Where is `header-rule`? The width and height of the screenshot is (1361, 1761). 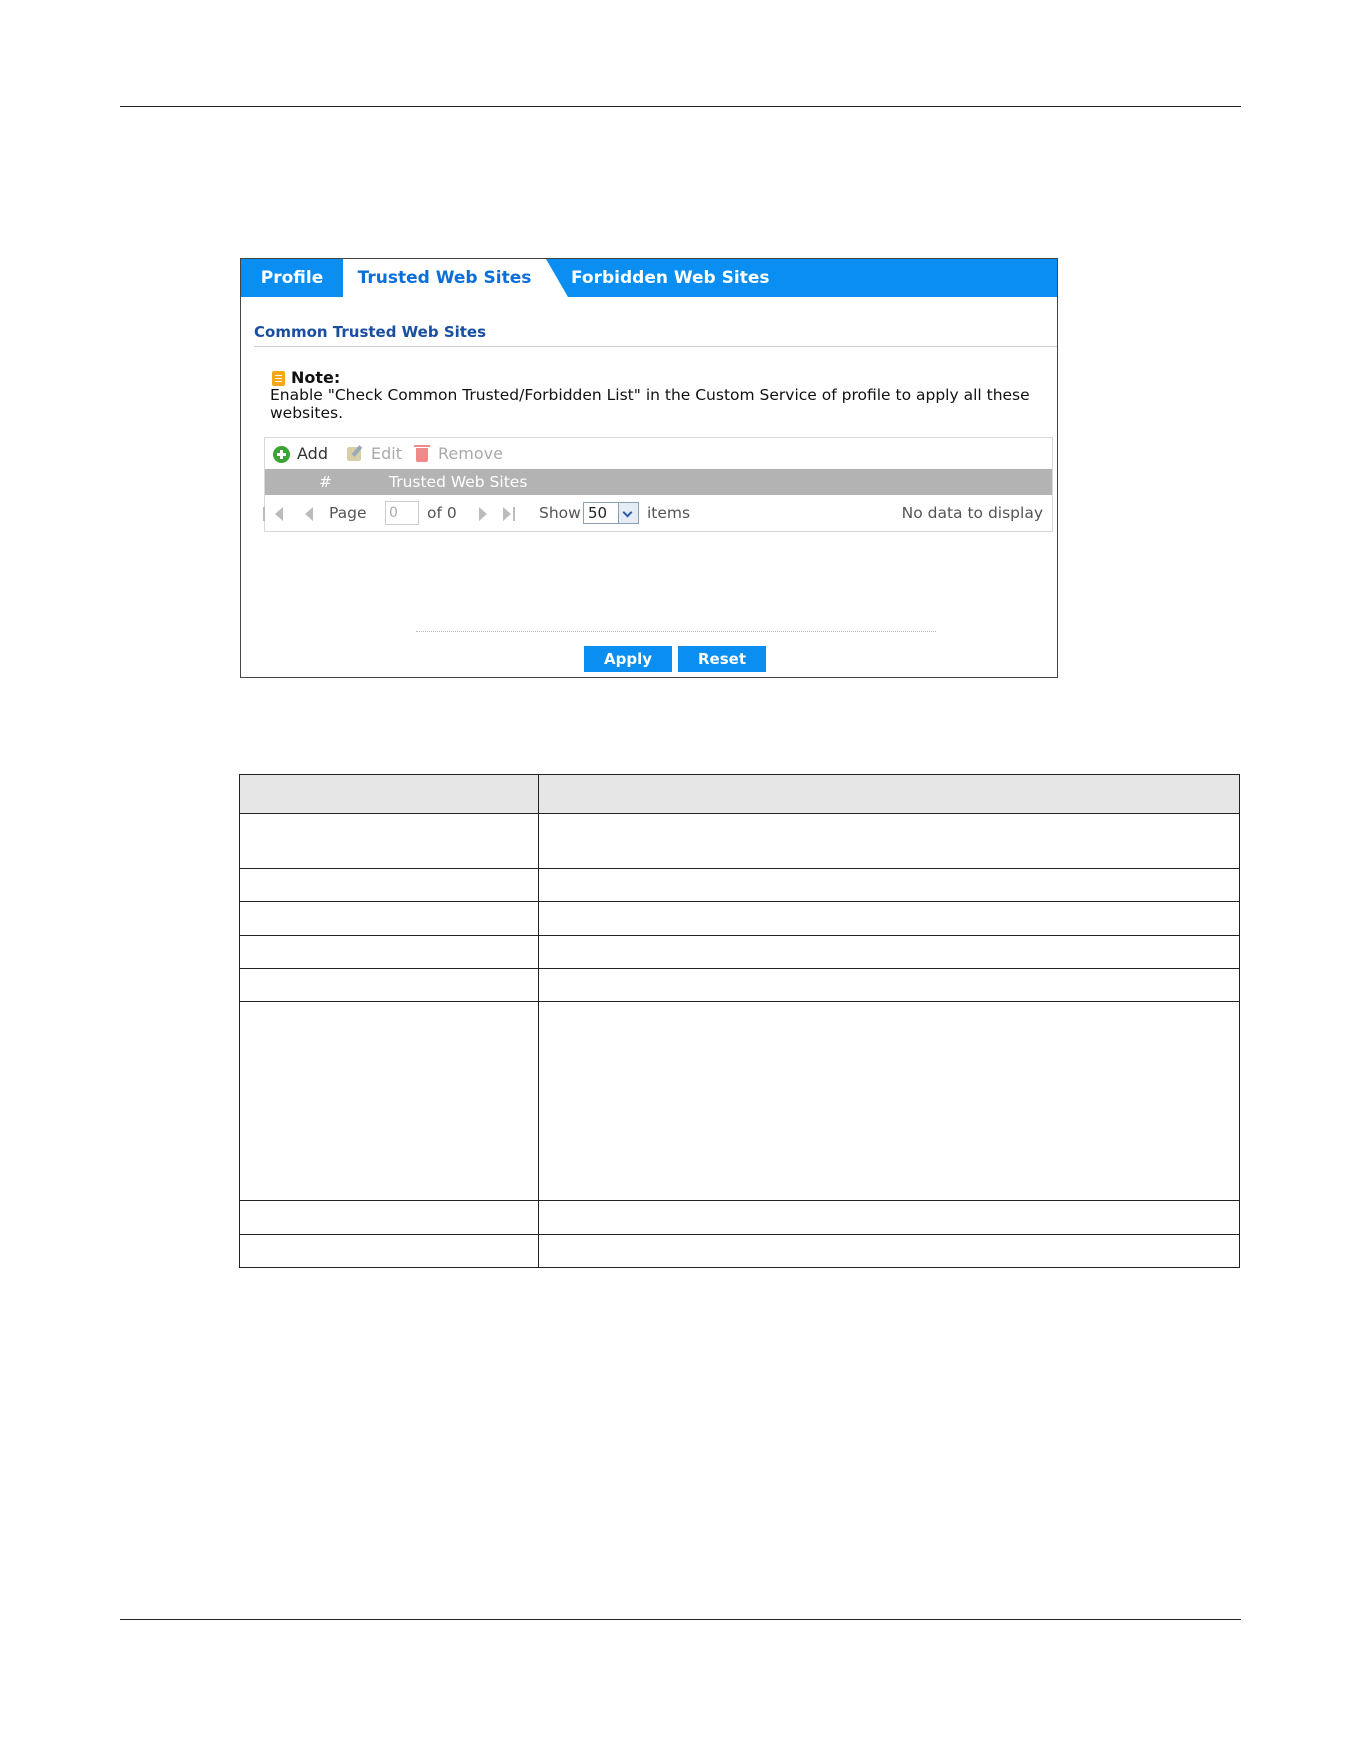 header-rule is located at coordinates (680, 106).